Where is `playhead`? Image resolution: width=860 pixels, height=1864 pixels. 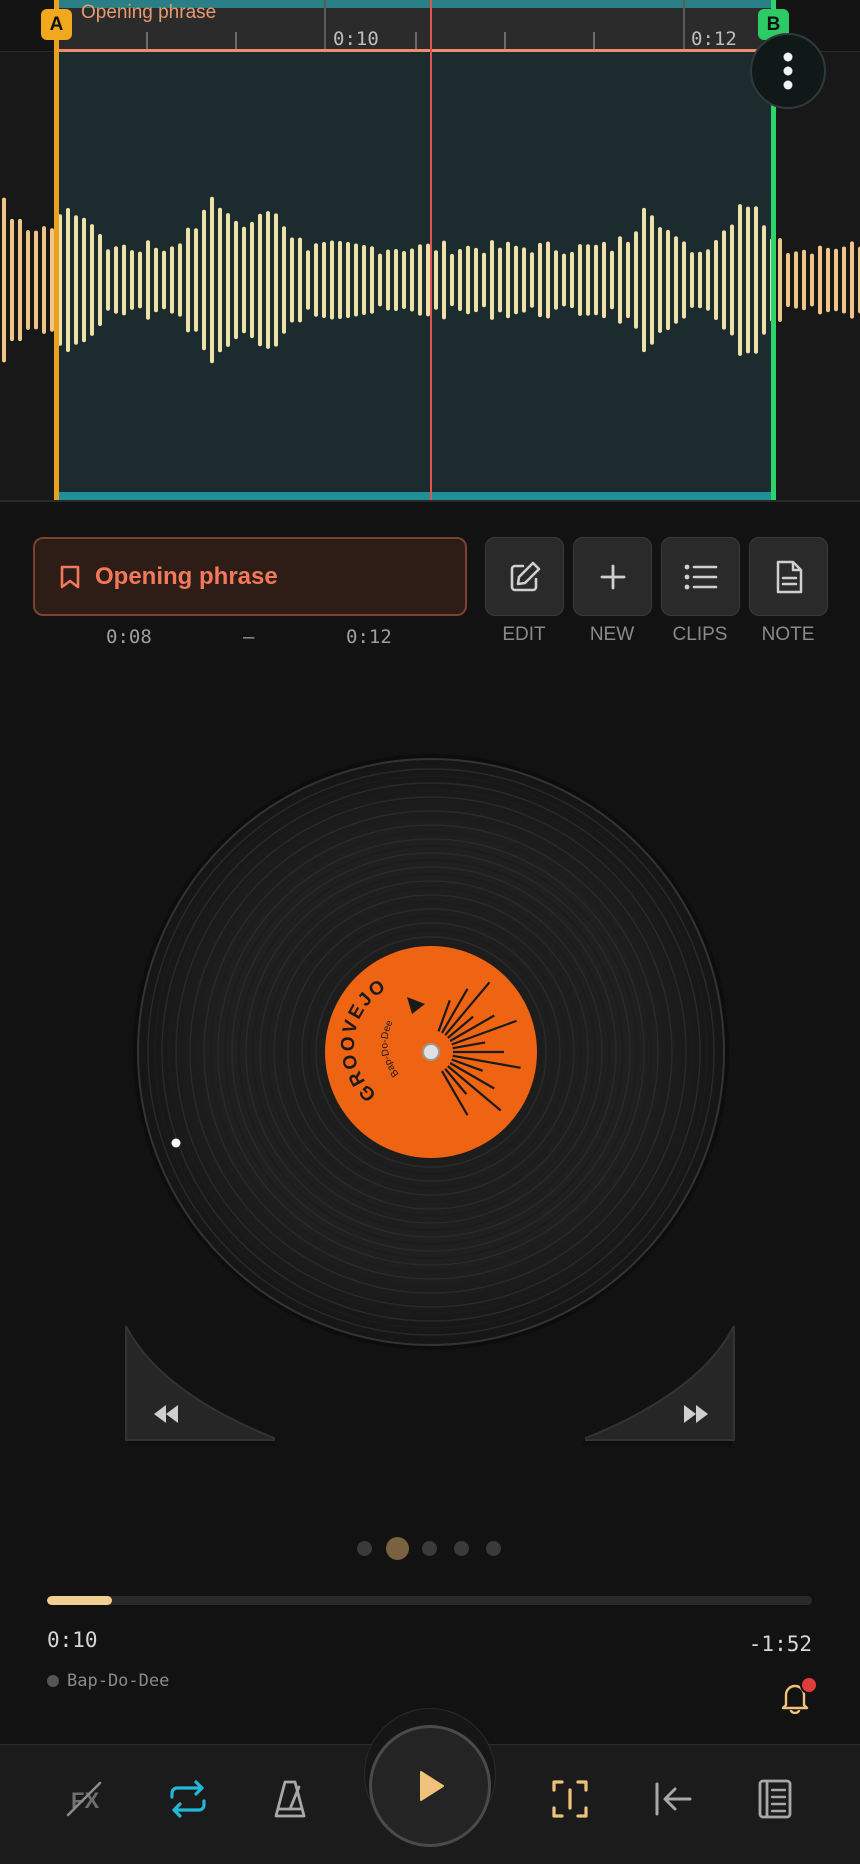 playhead is located at coordinates (431, 250).